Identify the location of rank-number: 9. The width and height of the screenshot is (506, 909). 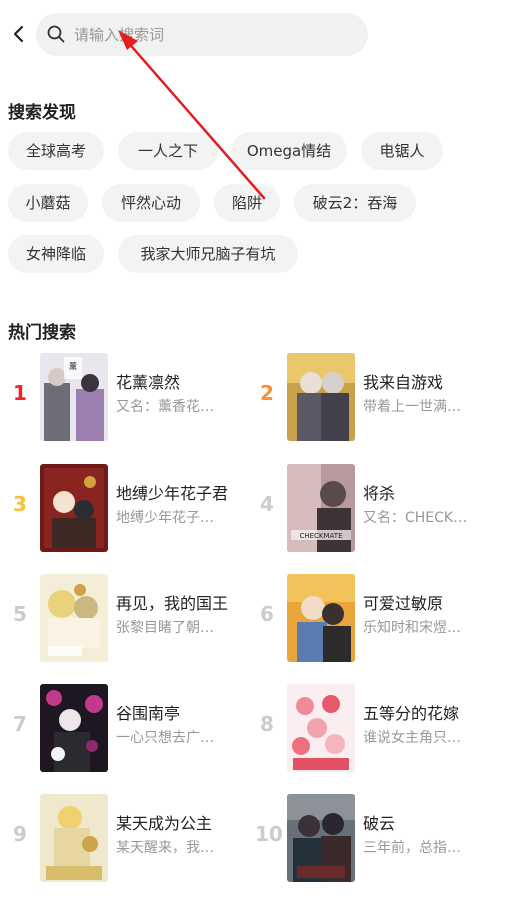
(20, 834).